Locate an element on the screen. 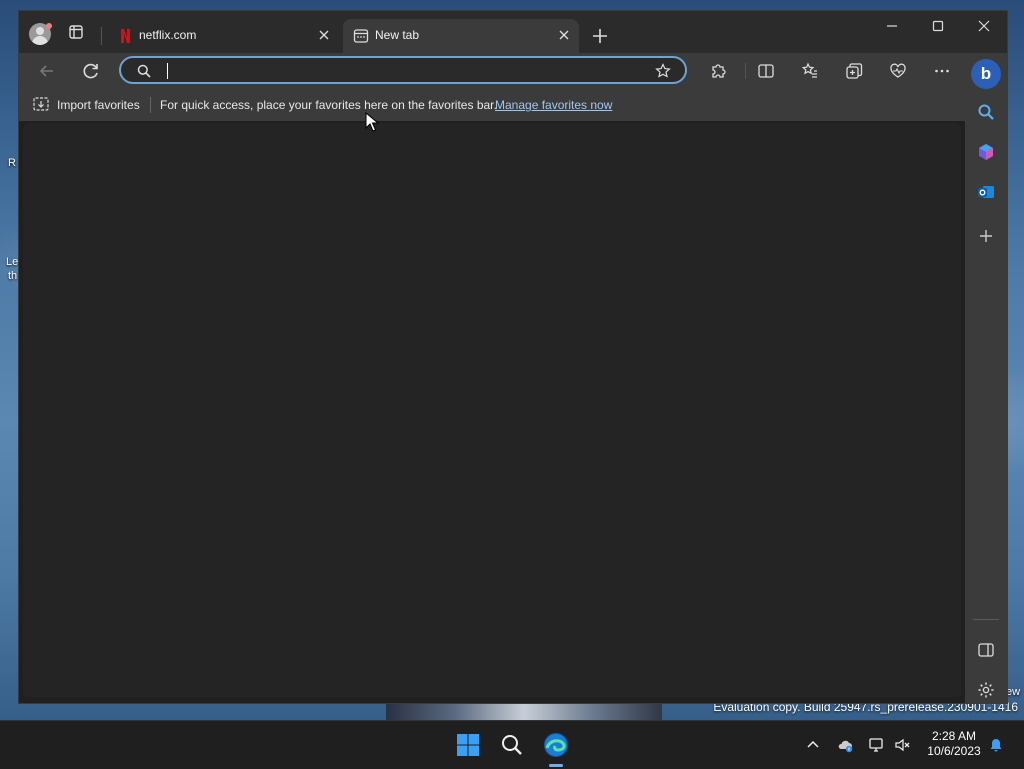 The width and height of the screenshot is (1024, 769). mouse-cursor-icon is located at coordinates (372, 122).